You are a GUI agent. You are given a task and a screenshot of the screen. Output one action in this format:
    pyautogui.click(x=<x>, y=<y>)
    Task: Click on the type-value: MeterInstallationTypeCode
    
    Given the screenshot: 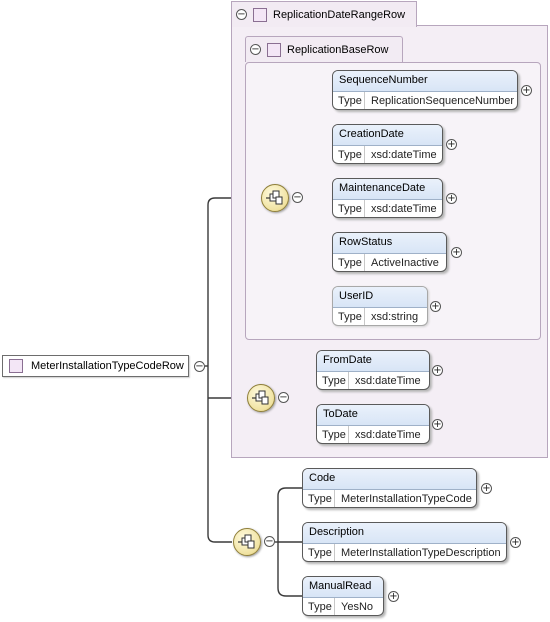 What is the action you would take?
    pyautogui.click(x=406, y=499)
    